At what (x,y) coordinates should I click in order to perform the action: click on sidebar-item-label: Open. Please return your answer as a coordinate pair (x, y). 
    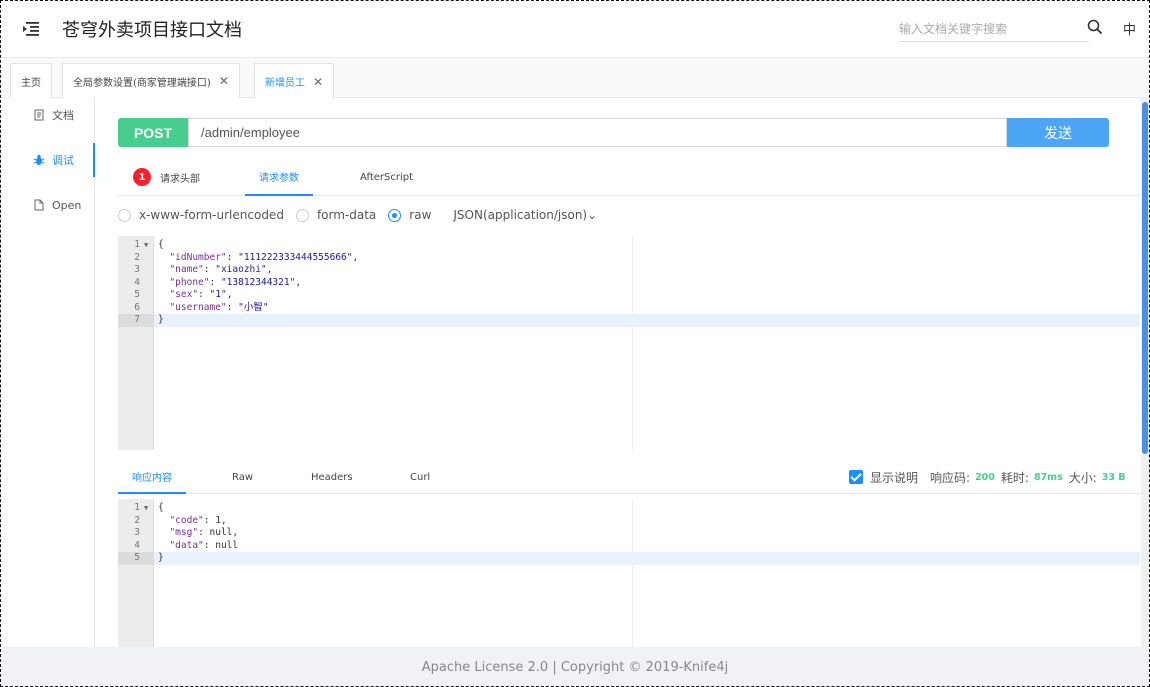
    Looking at the image, I should click on (67, 205).